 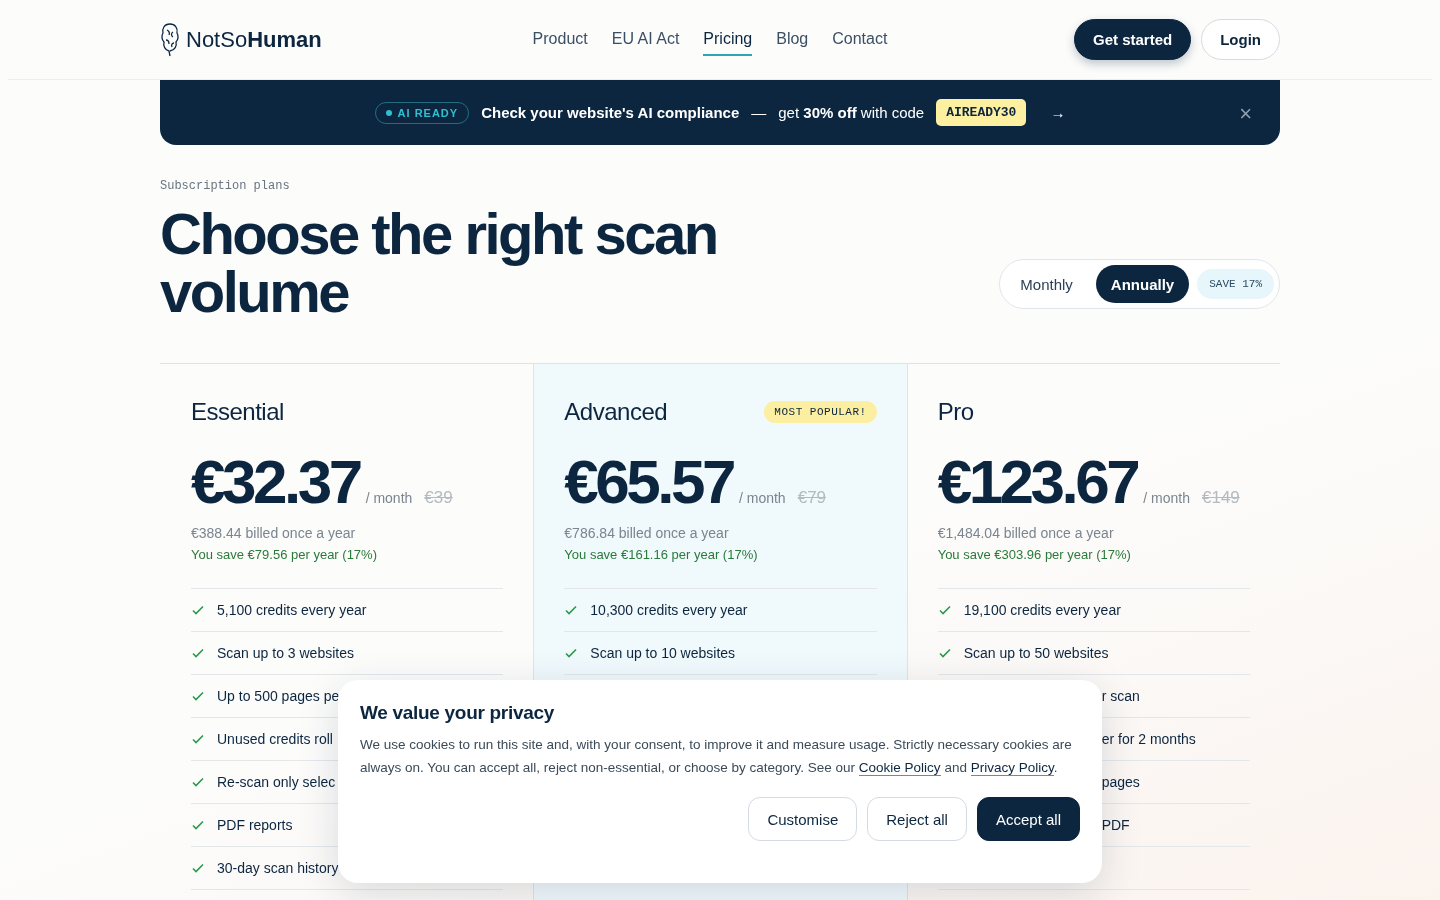 What do you see at coordinates (1046, 284) in the screenshot?
I see `billing-option: Monthly` at bounding box center [1046, 284].